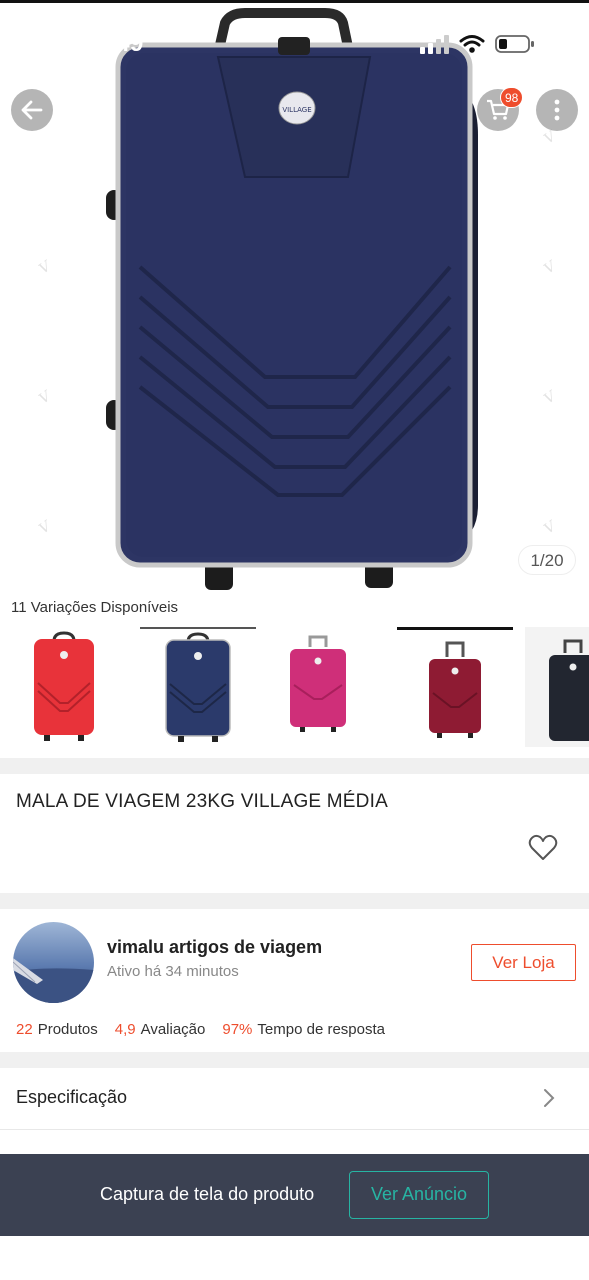 The image size is (589, 1280). I want to click on specification-label: Especificação, so click(72, 1097).